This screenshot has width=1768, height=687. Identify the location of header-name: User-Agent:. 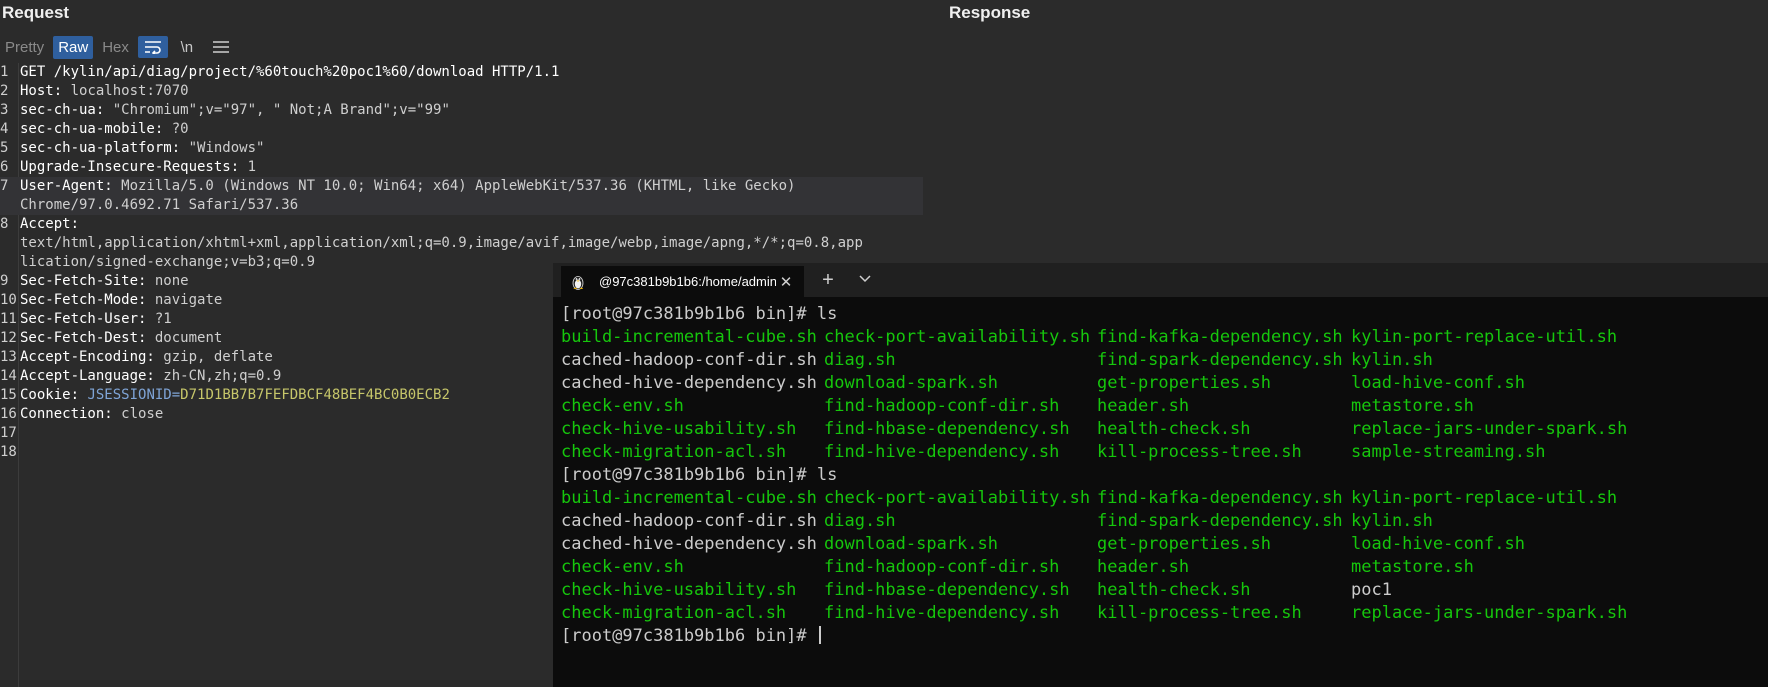
(66, 186).